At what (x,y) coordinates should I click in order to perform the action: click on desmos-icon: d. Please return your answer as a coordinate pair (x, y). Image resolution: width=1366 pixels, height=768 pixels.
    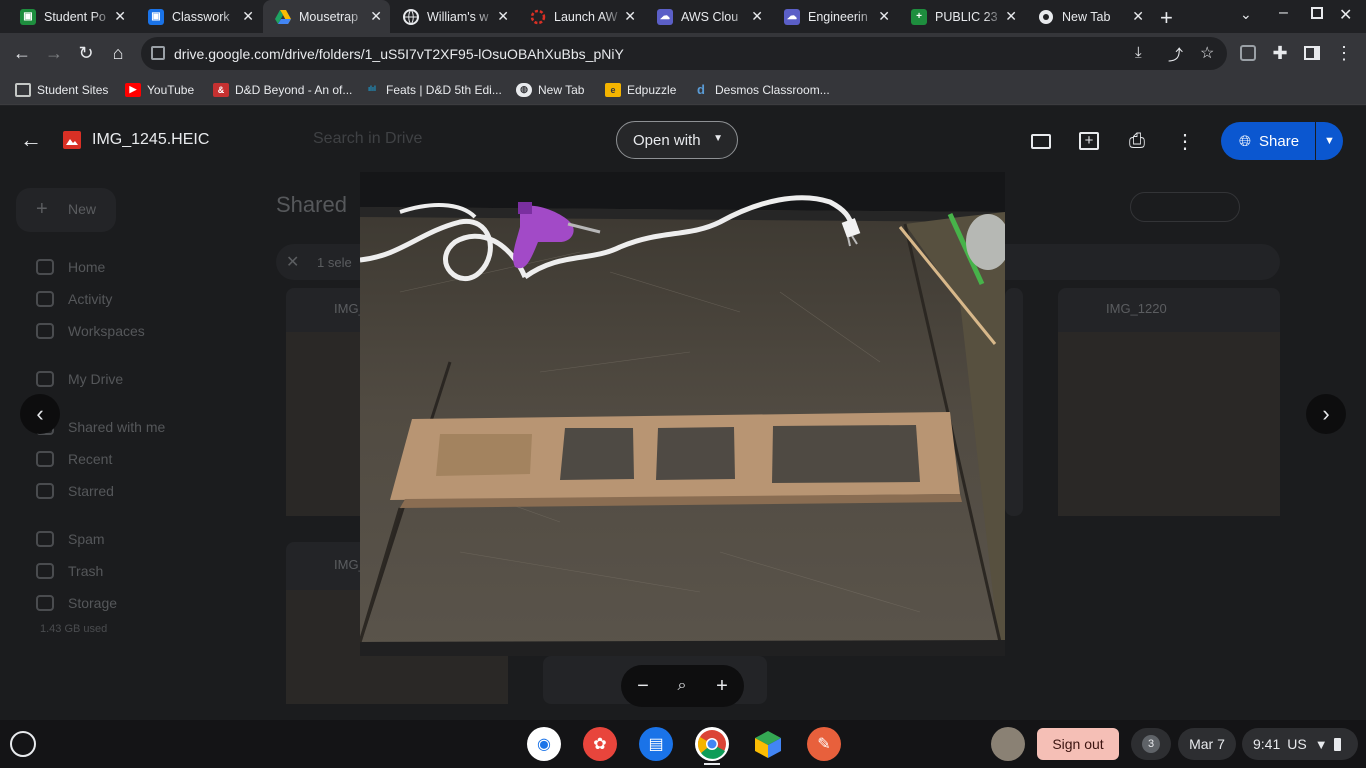
    Looking at the image, I should click on (701, 89).